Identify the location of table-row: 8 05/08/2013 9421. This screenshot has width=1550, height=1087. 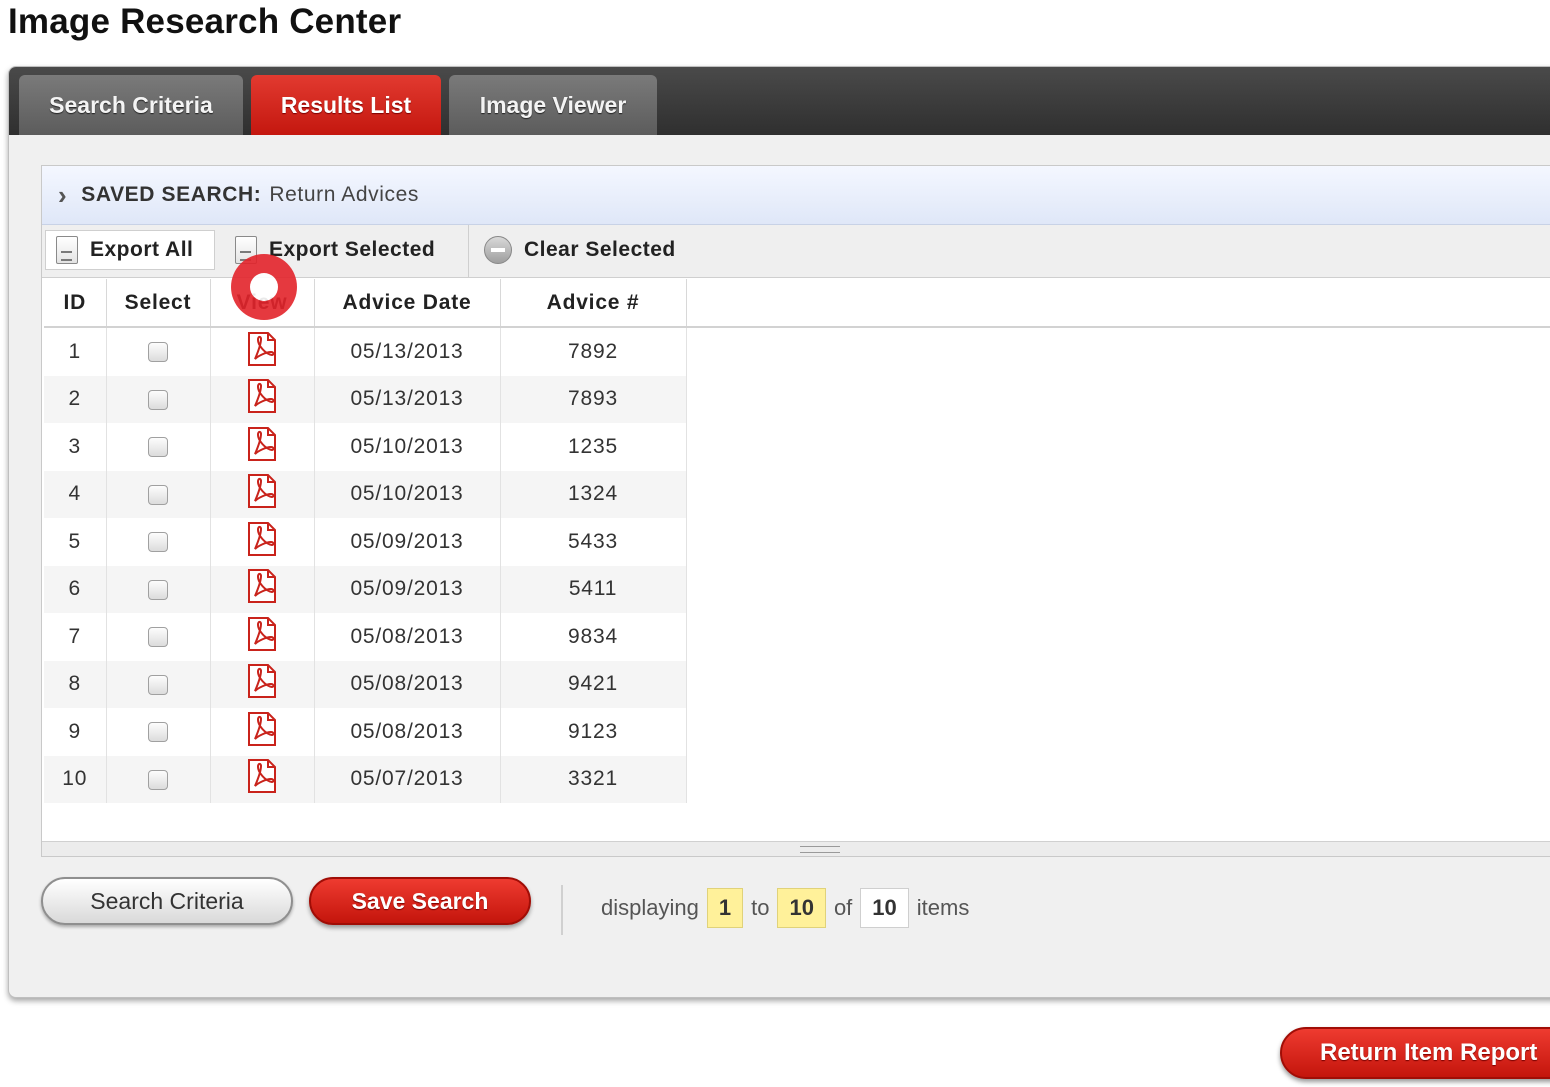
(365, 684).